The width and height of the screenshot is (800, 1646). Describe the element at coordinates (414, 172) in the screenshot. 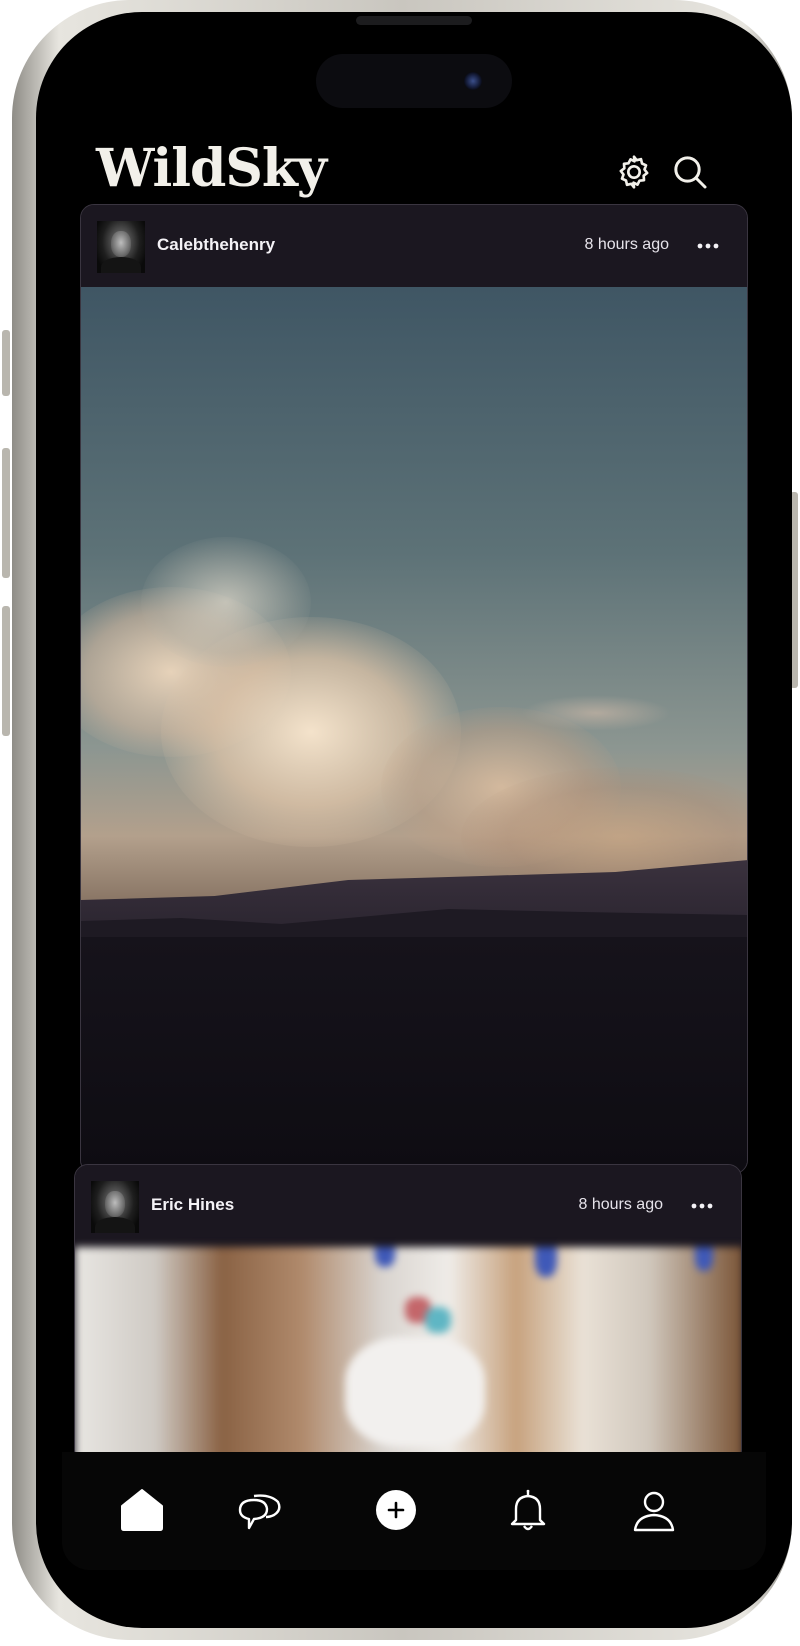

I see `top-bar: WildSky` at that location.